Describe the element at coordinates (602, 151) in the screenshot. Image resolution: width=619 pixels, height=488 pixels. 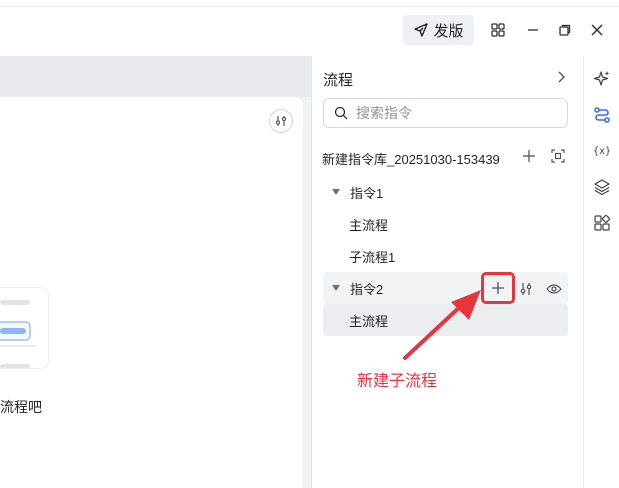
I see `variable-icon: {x}` at that location.